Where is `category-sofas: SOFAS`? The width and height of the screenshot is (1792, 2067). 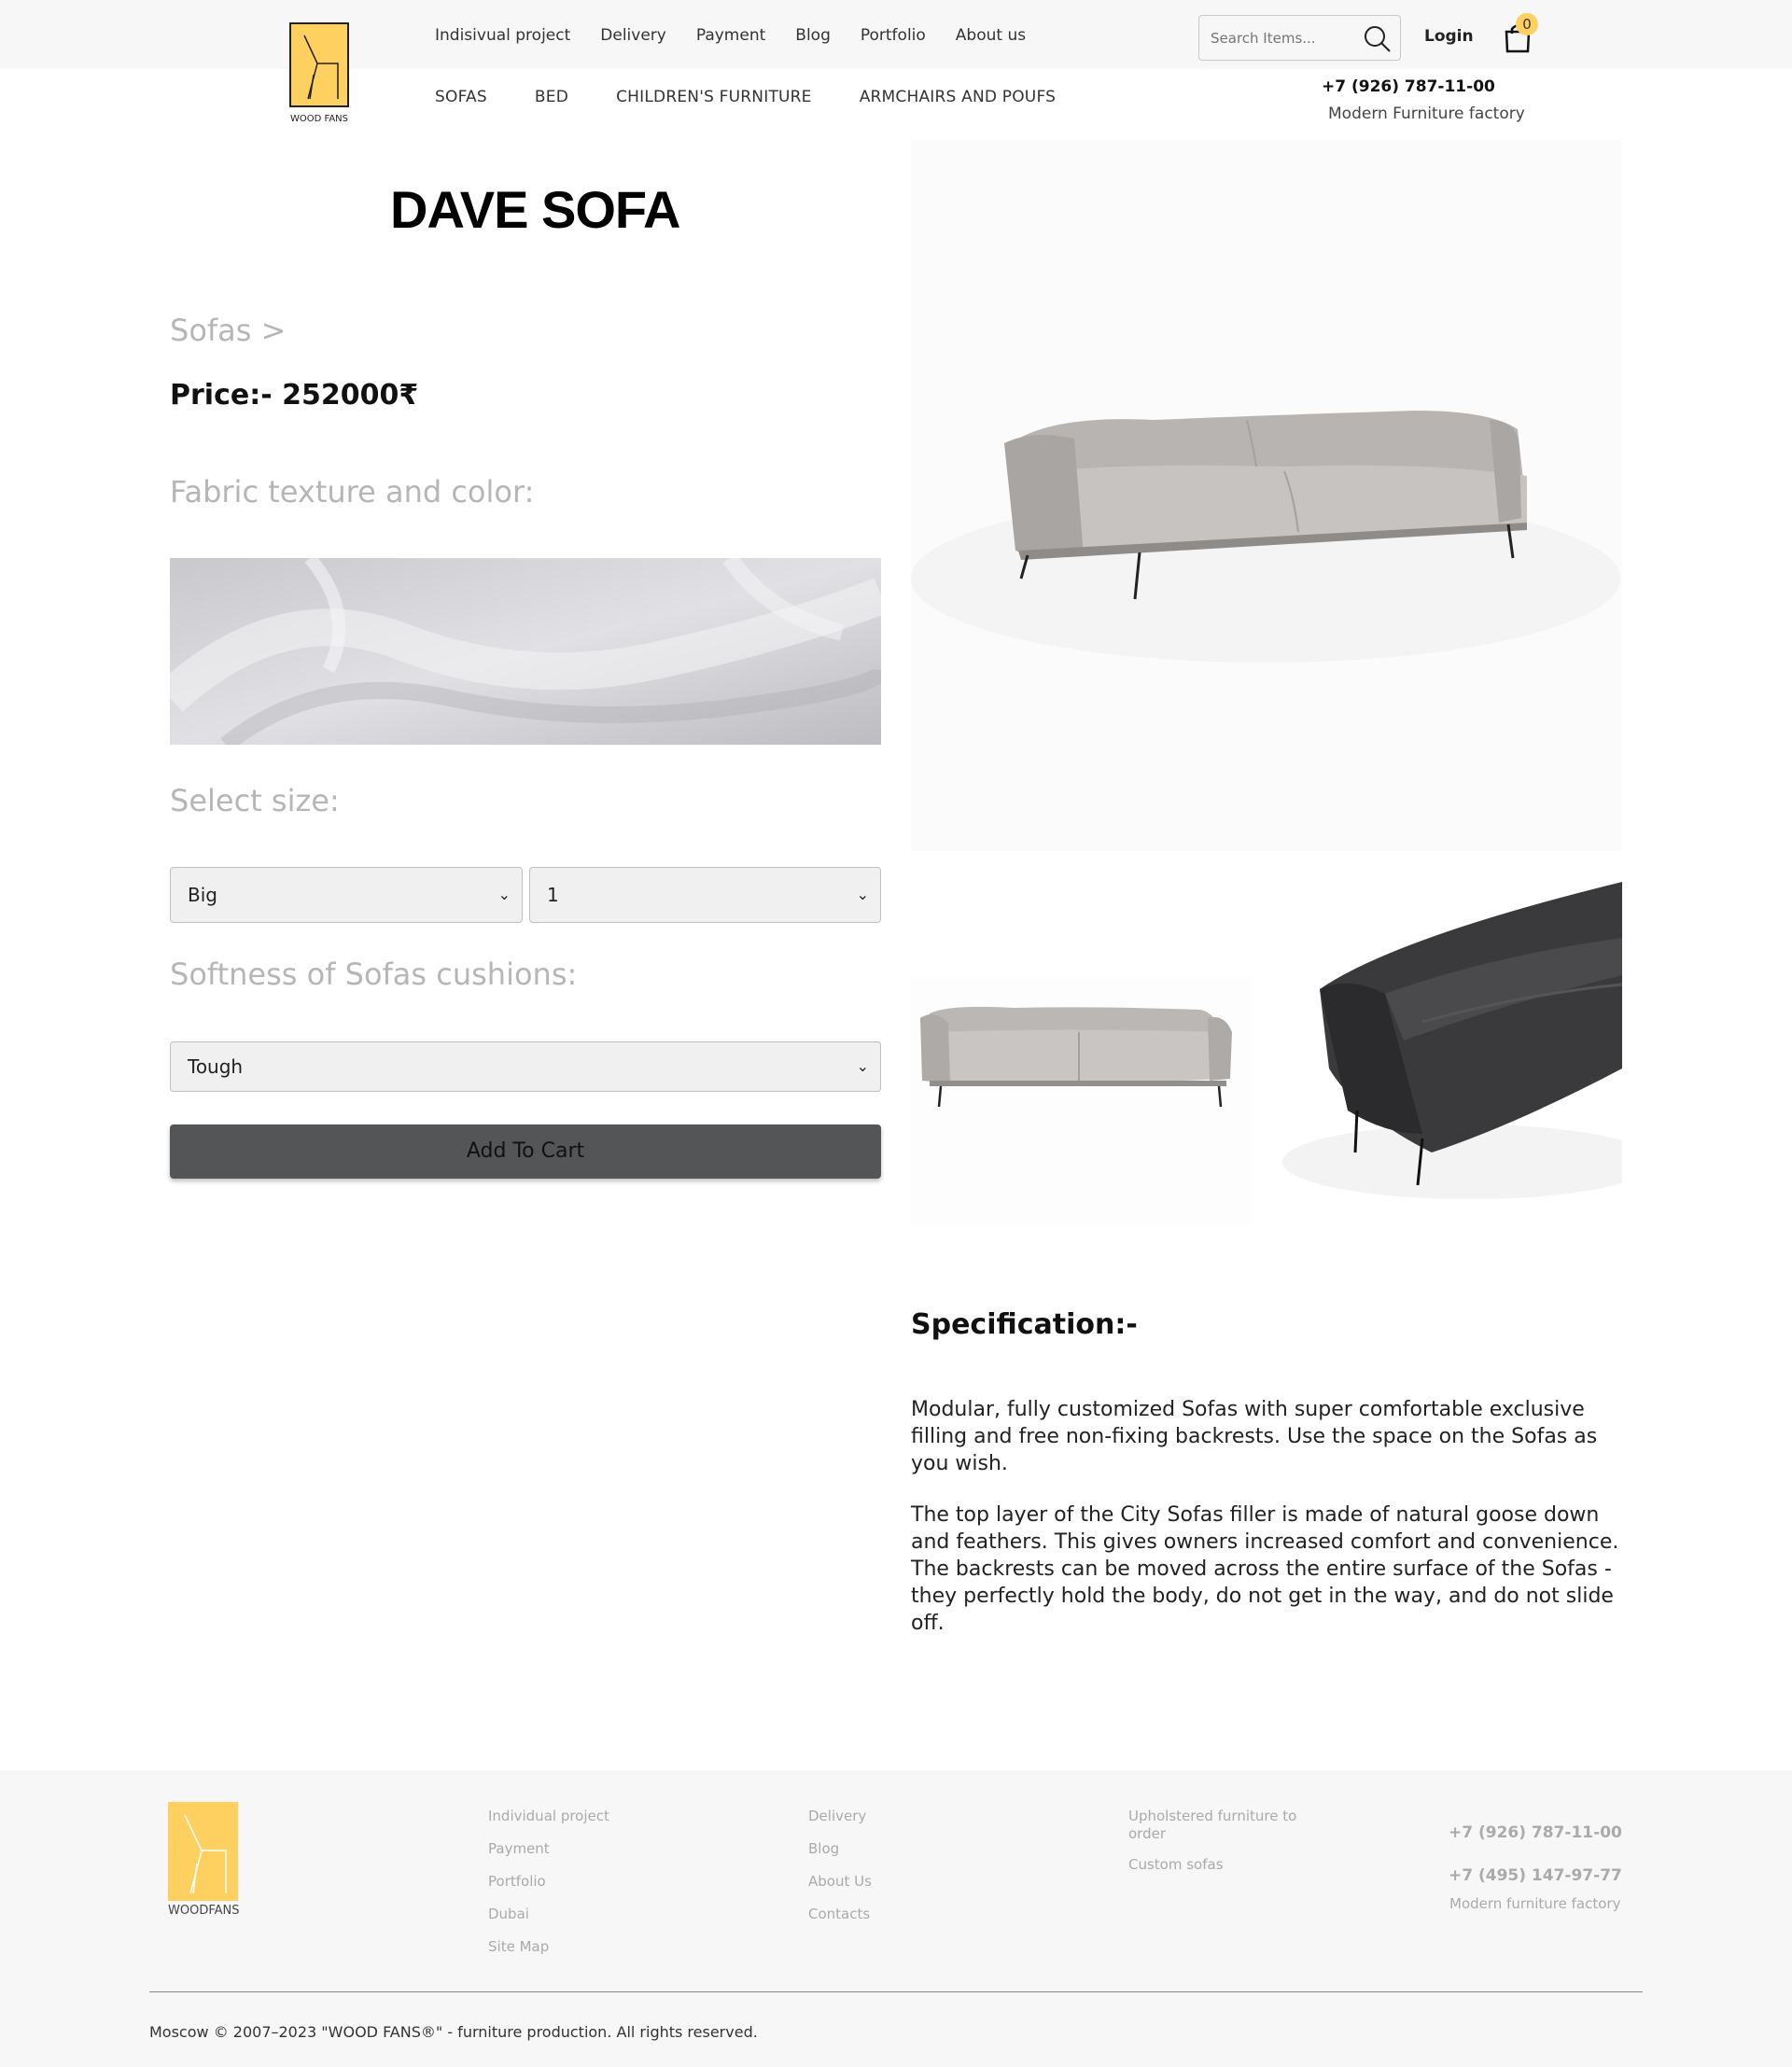
category-sofas: SOFAS is located at coordinates (461, 97).